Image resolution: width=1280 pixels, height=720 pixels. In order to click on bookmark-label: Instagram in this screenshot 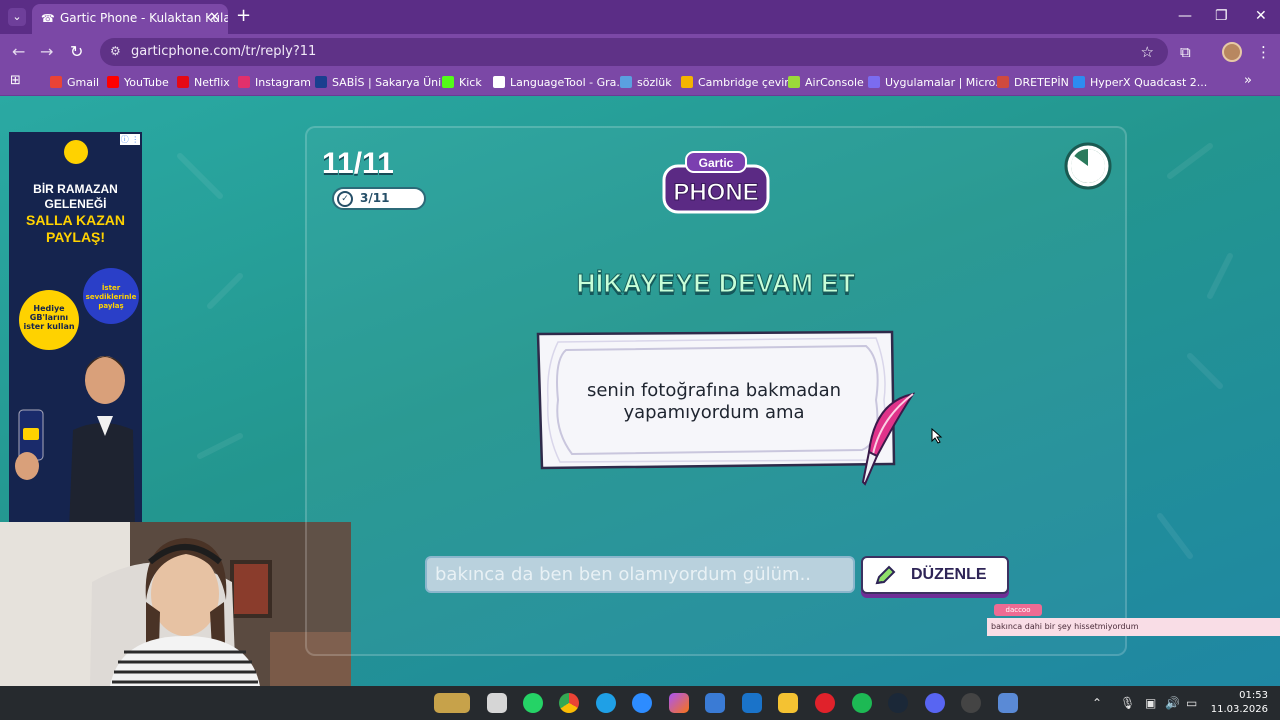, I will do `click(283, 82)`.